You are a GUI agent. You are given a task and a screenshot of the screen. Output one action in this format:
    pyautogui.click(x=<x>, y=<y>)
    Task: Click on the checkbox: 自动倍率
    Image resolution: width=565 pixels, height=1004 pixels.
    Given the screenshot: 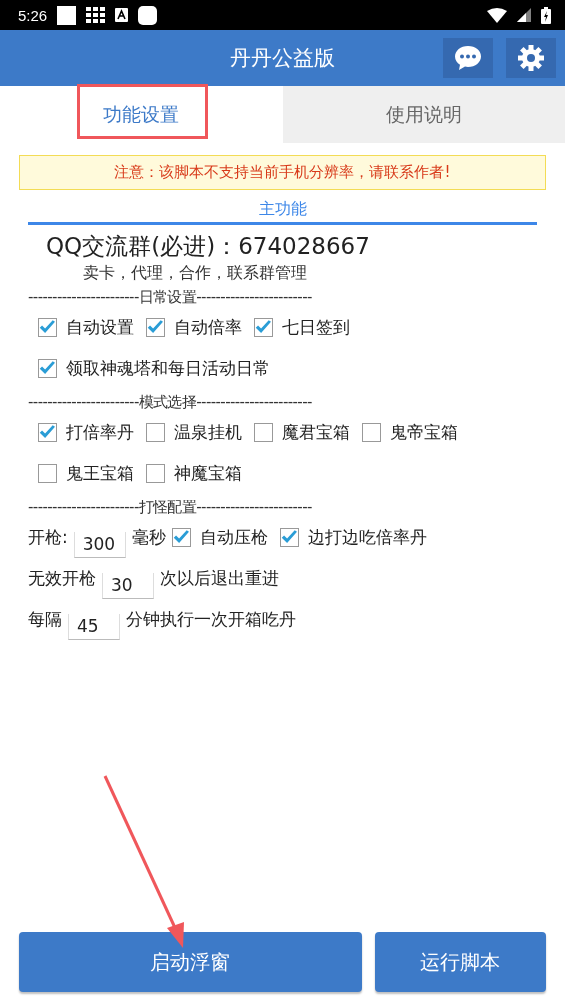 What is the action you would take?
    pyautogui.click(x=194, y=327)
    